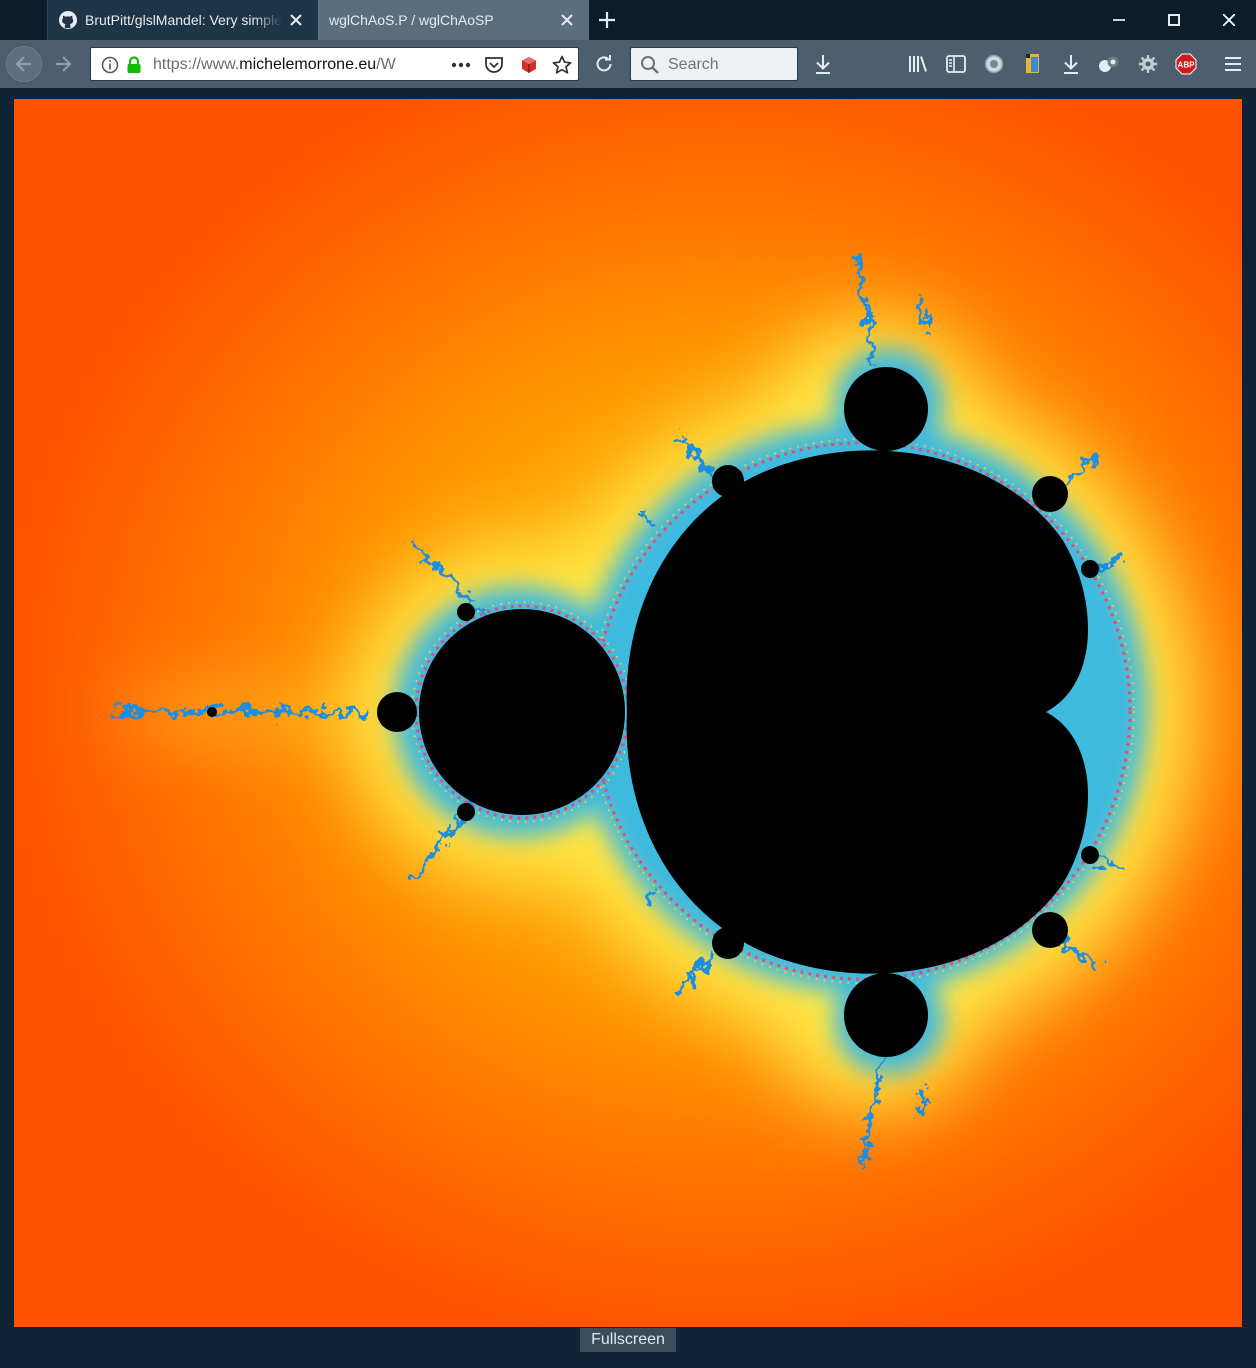  I want to click on back-button, so click(24, 64).